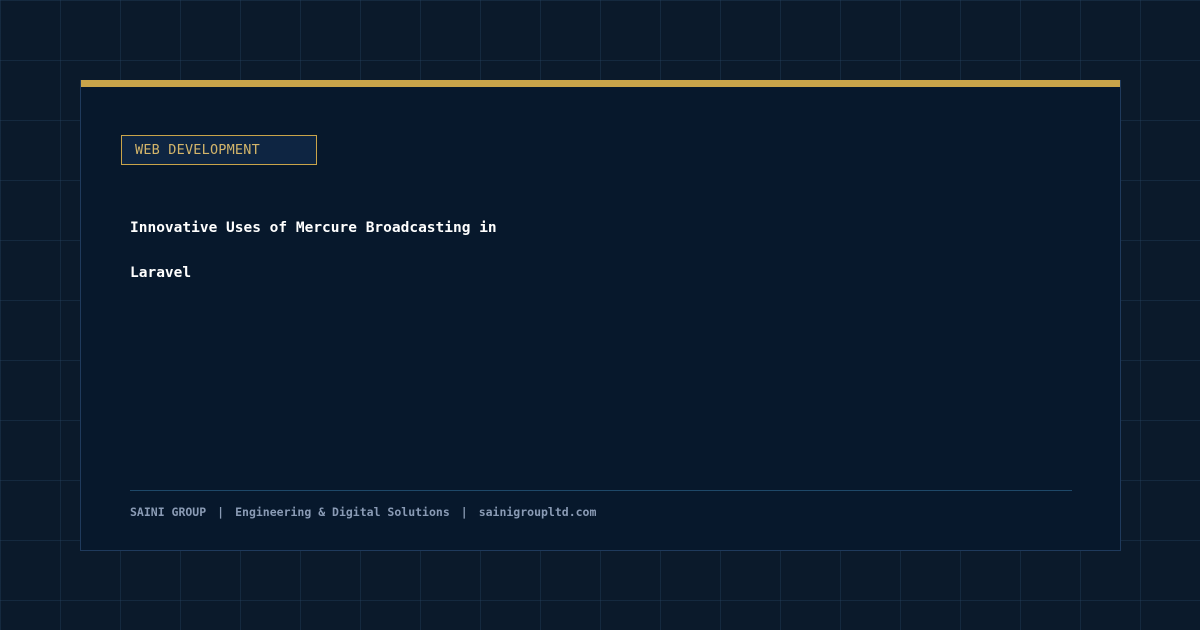 The width and height of the screenshot is (1200, 630). Describe the element at coordinates (168, 512) in the screenshot. I see `footer-company: SAINI GROUP` at that location.